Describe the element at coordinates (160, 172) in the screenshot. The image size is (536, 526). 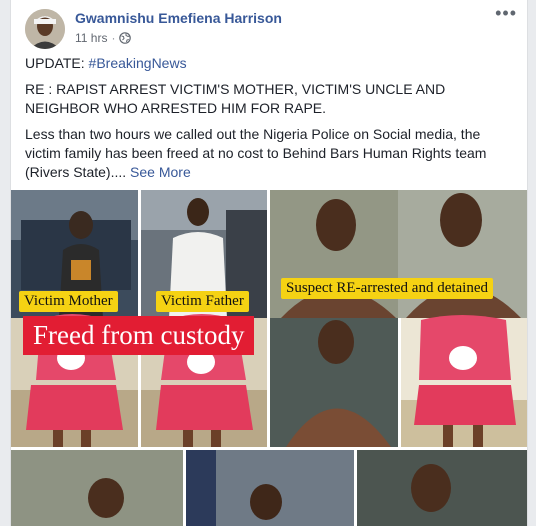
I see `see-more-link: See More` at that location.